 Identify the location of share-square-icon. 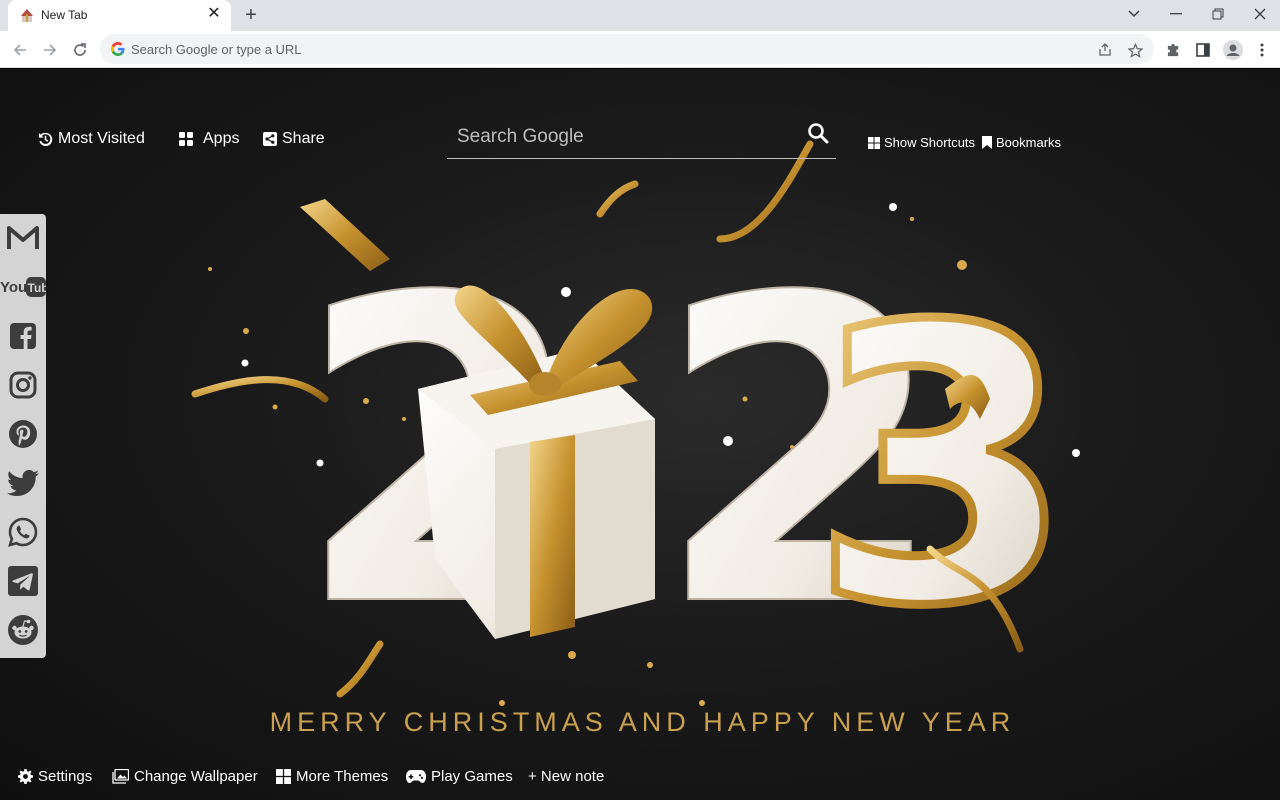
(270, 139).